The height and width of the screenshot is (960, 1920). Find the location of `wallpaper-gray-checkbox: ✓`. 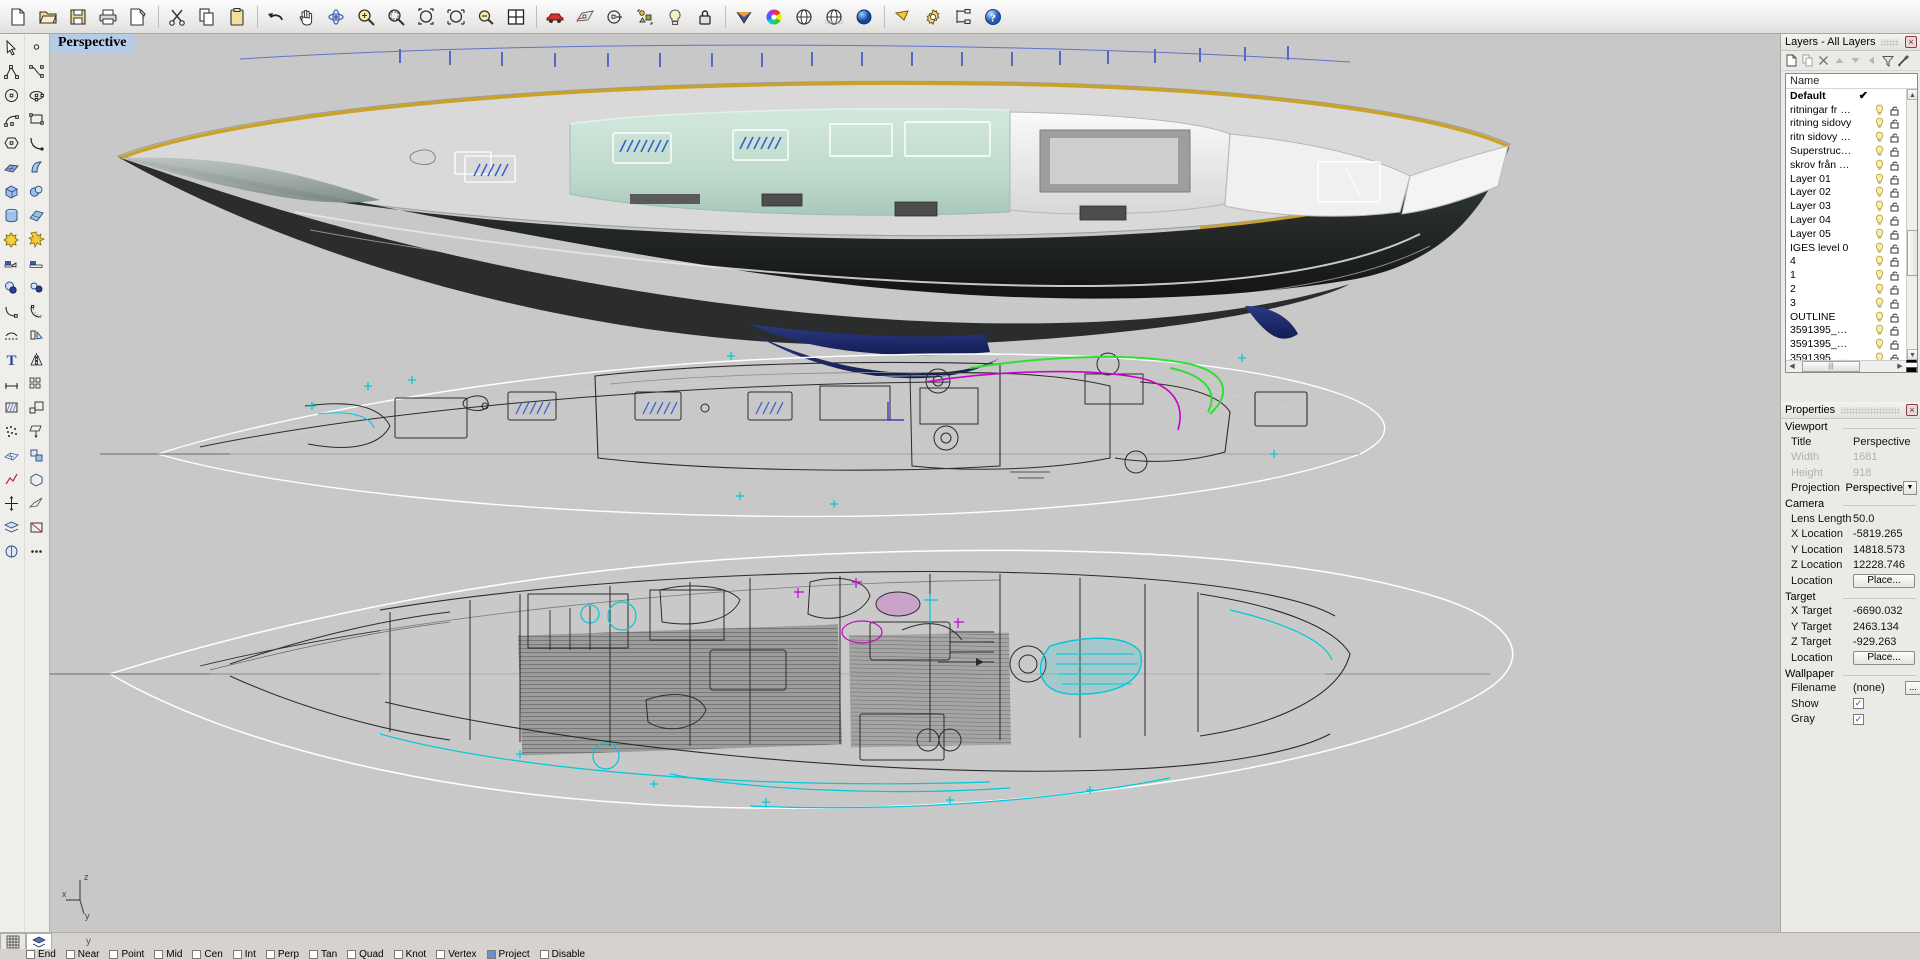

wallpaper-gray-checkbox: ✓ is located at coordinates (1858, 719).